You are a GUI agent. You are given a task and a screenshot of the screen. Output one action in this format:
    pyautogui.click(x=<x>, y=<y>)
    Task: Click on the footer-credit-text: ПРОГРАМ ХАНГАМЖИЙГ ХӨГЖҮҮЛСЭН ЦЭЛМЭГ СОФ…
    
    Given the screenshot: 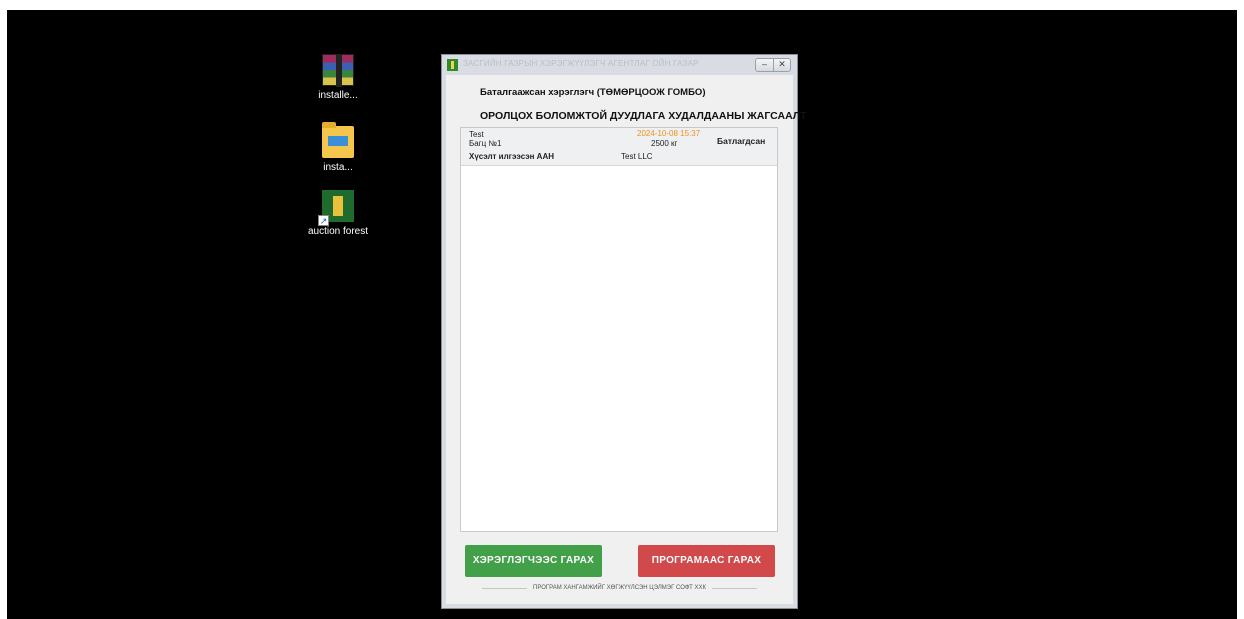 What is the action you would take?
    pyautogui.click(x=619, y=588)
    